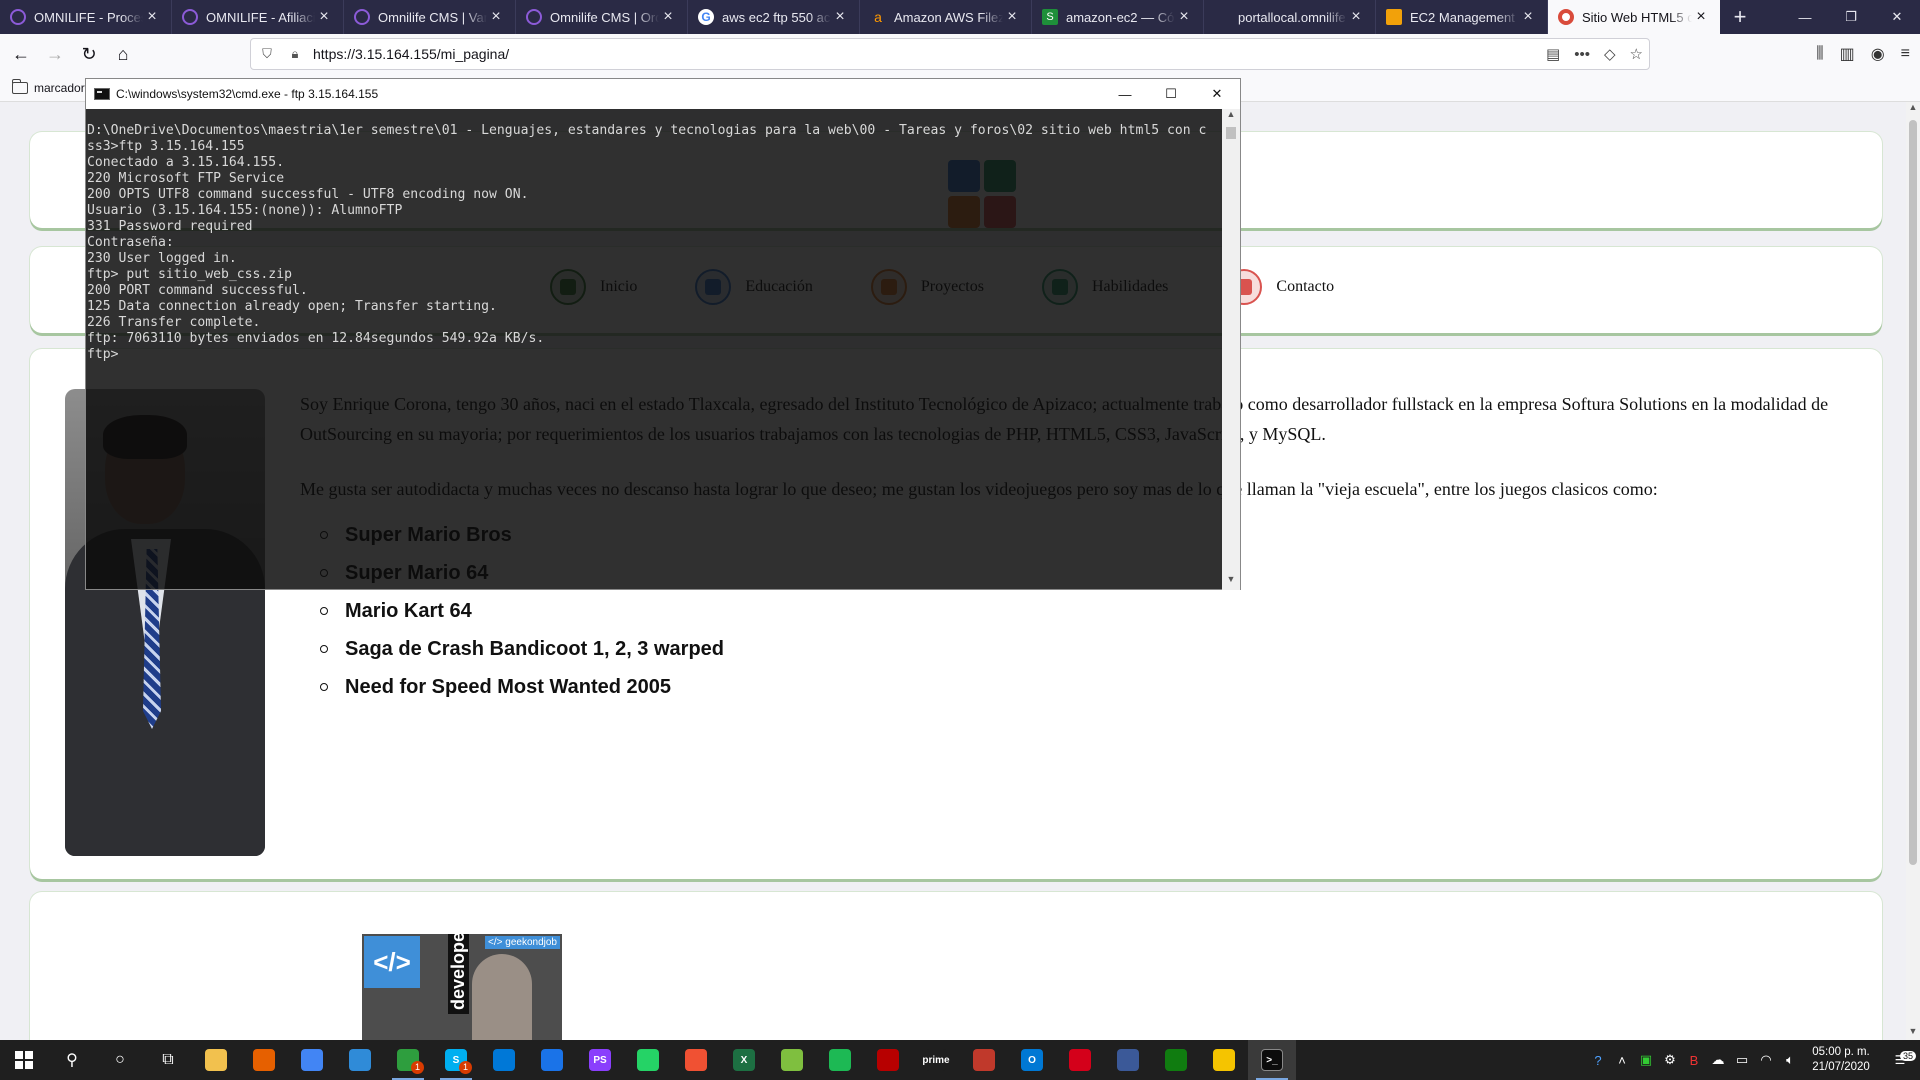 The height and width of the screenshot is (1080, 1920). What do you see at coordinates (1841, 1060) in the screenshot?
I see `clock: 05:00 p. m. 21/07/2020` at bounding box center [1841, 1060].